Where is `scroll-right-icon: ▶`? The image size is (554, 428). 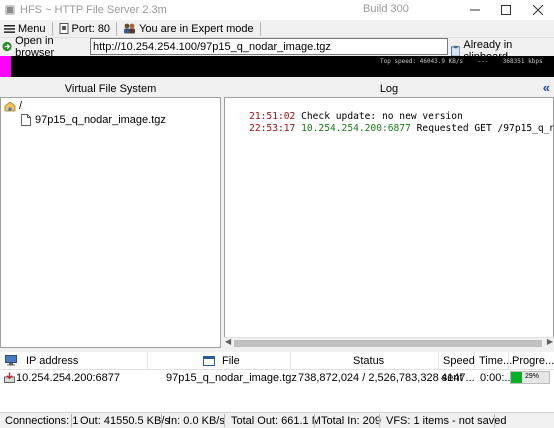
scroll-right-icon: ▶ is located at coordinates (550, 341).